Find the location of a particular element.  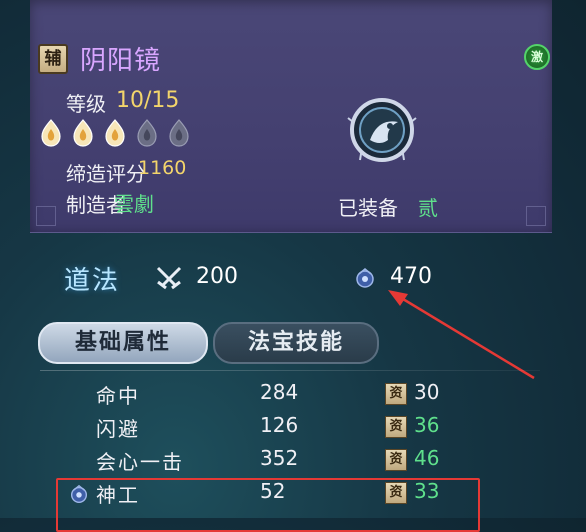

attribute-row: 命中 284 资 30 is located at coordinates (290, 394).